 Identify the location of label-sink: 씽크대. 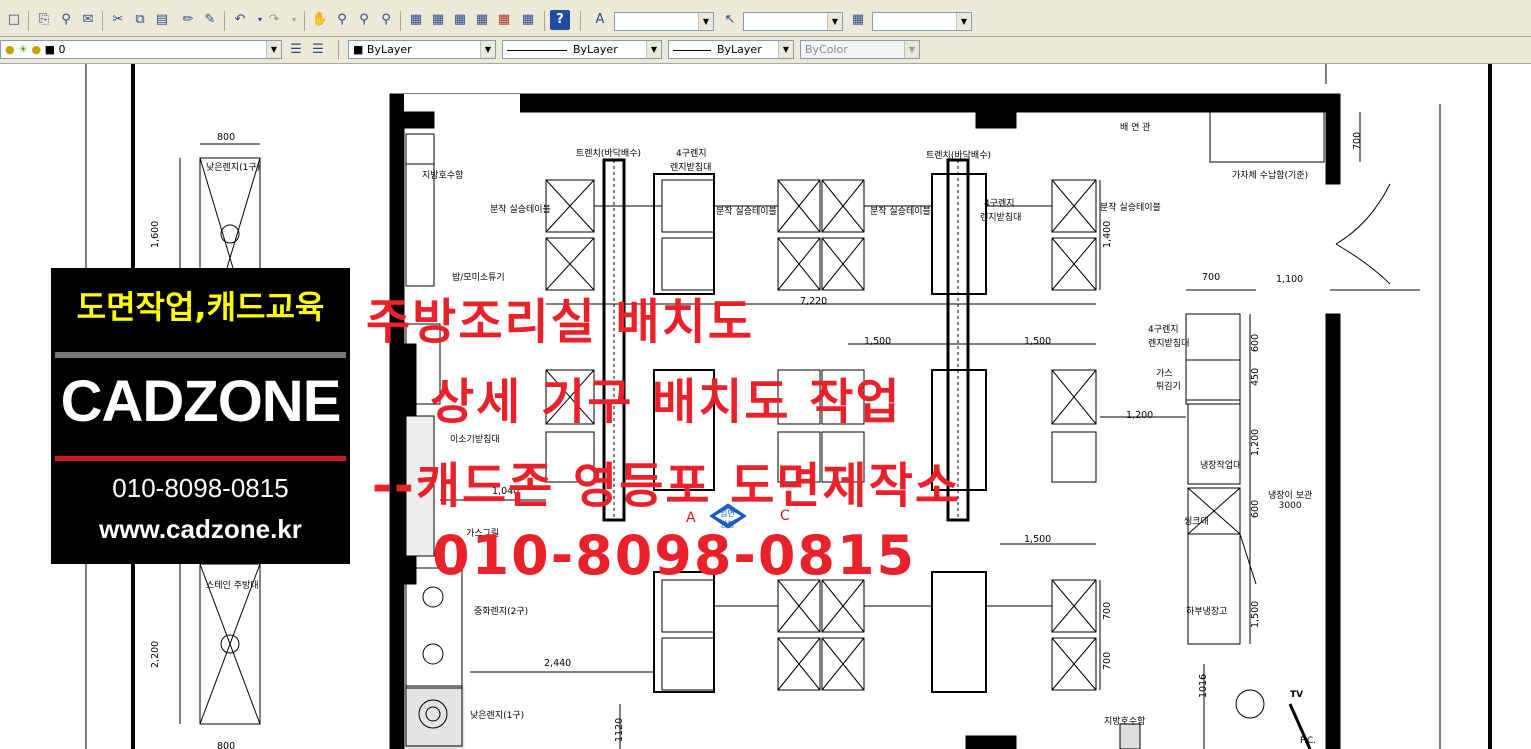
(1196, 522).